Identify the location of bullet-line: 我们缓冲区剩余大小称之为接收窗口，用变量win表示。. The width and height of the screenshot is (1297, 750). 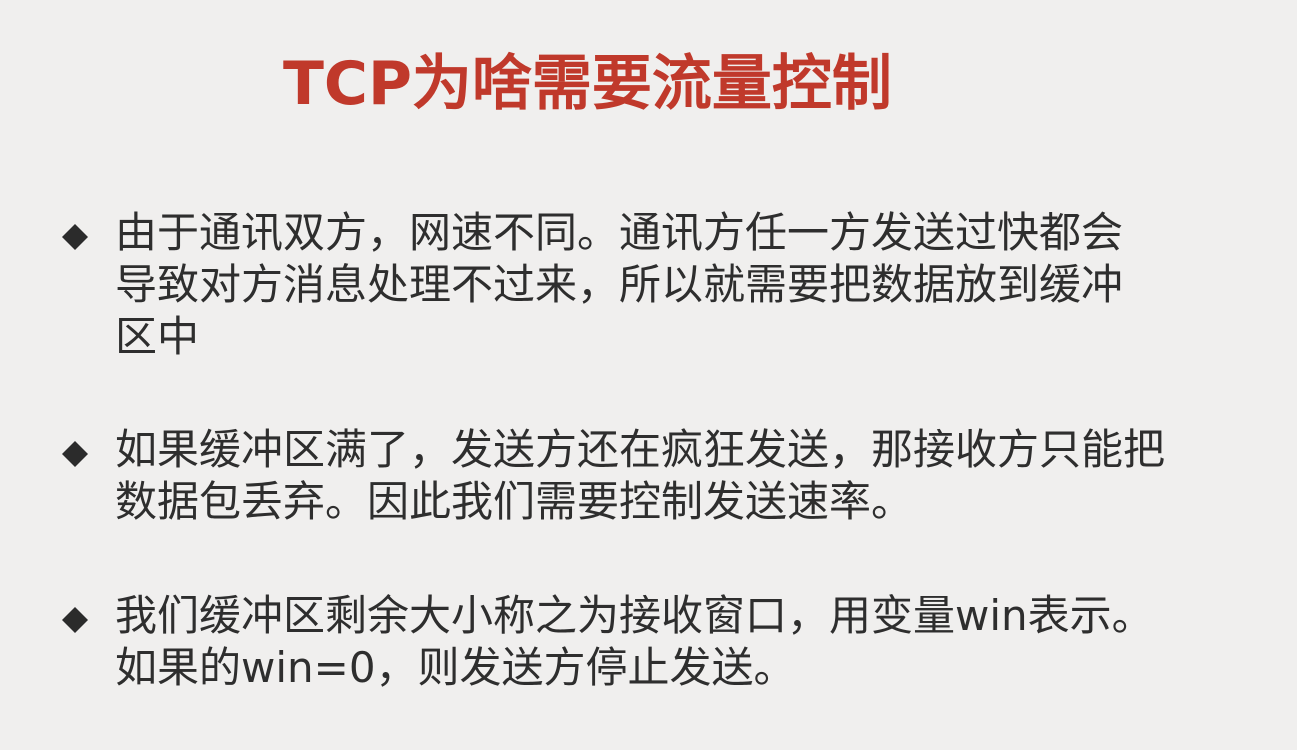
(634, 615).